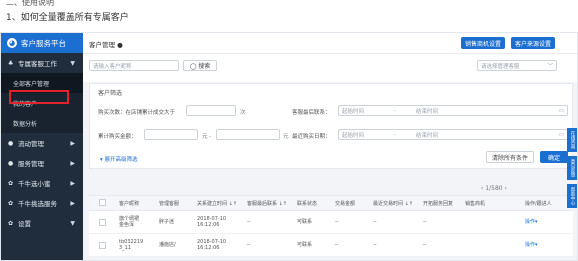  Describe the element at coordinates (34, 184) in the screenshot. I see `sidebar-item-label: 千牛选小蜜` at that location.